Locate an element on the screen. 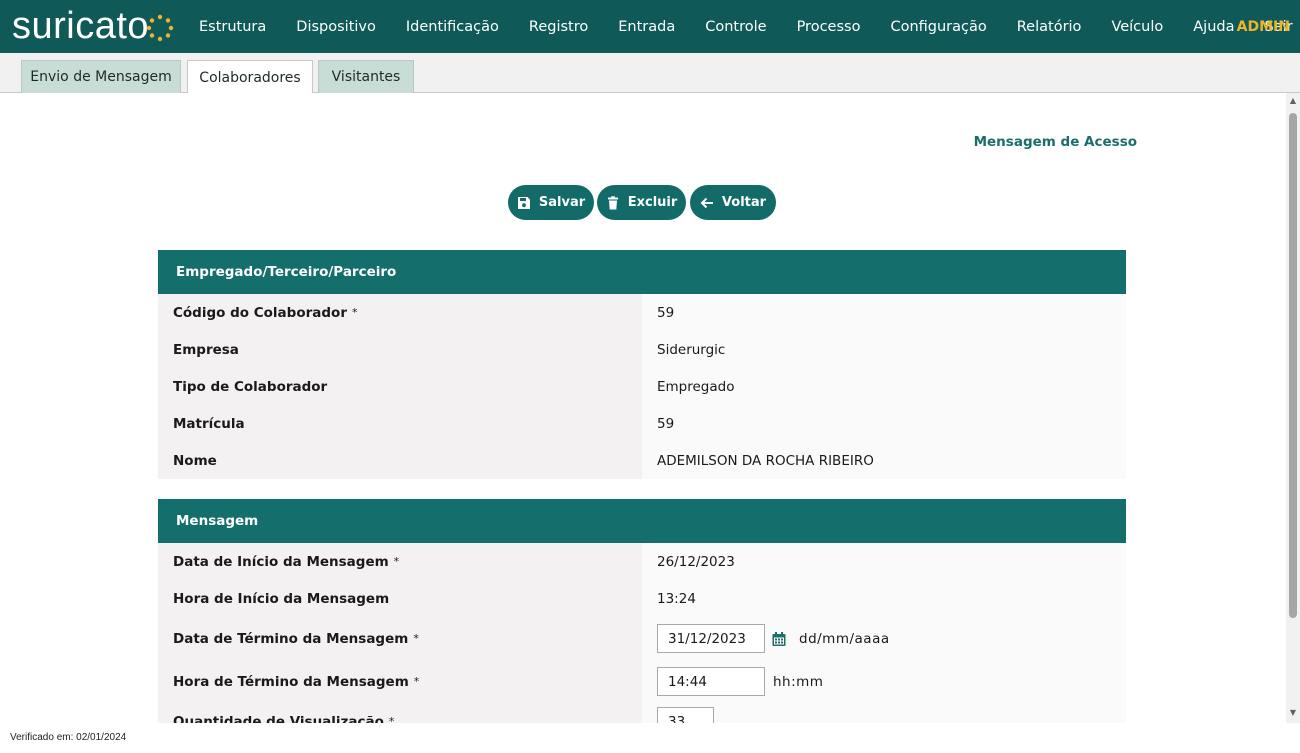 The height and width of the screenshot is (753, 1300). row-hora-inicio: Hora de Início da Mensagem 13:24 is located at coordinates (642, 598).